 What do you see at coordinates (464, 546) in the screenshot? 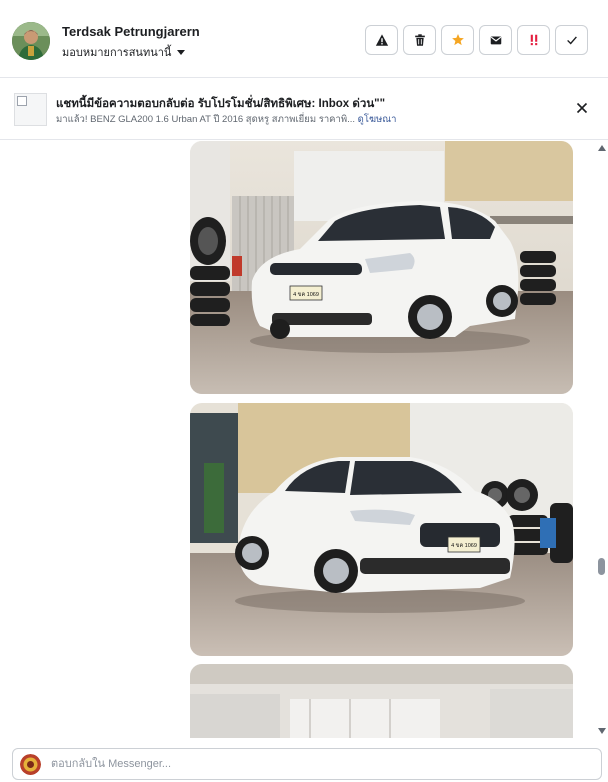
I see `license-plate-text-2: 4 ขค 1069` at bounding box center [464, 546].